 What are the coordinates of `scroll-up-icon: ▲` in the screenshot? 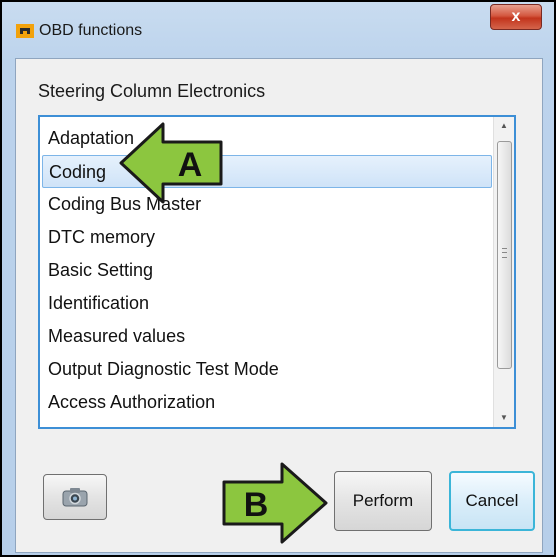 It's located at (504, 126).